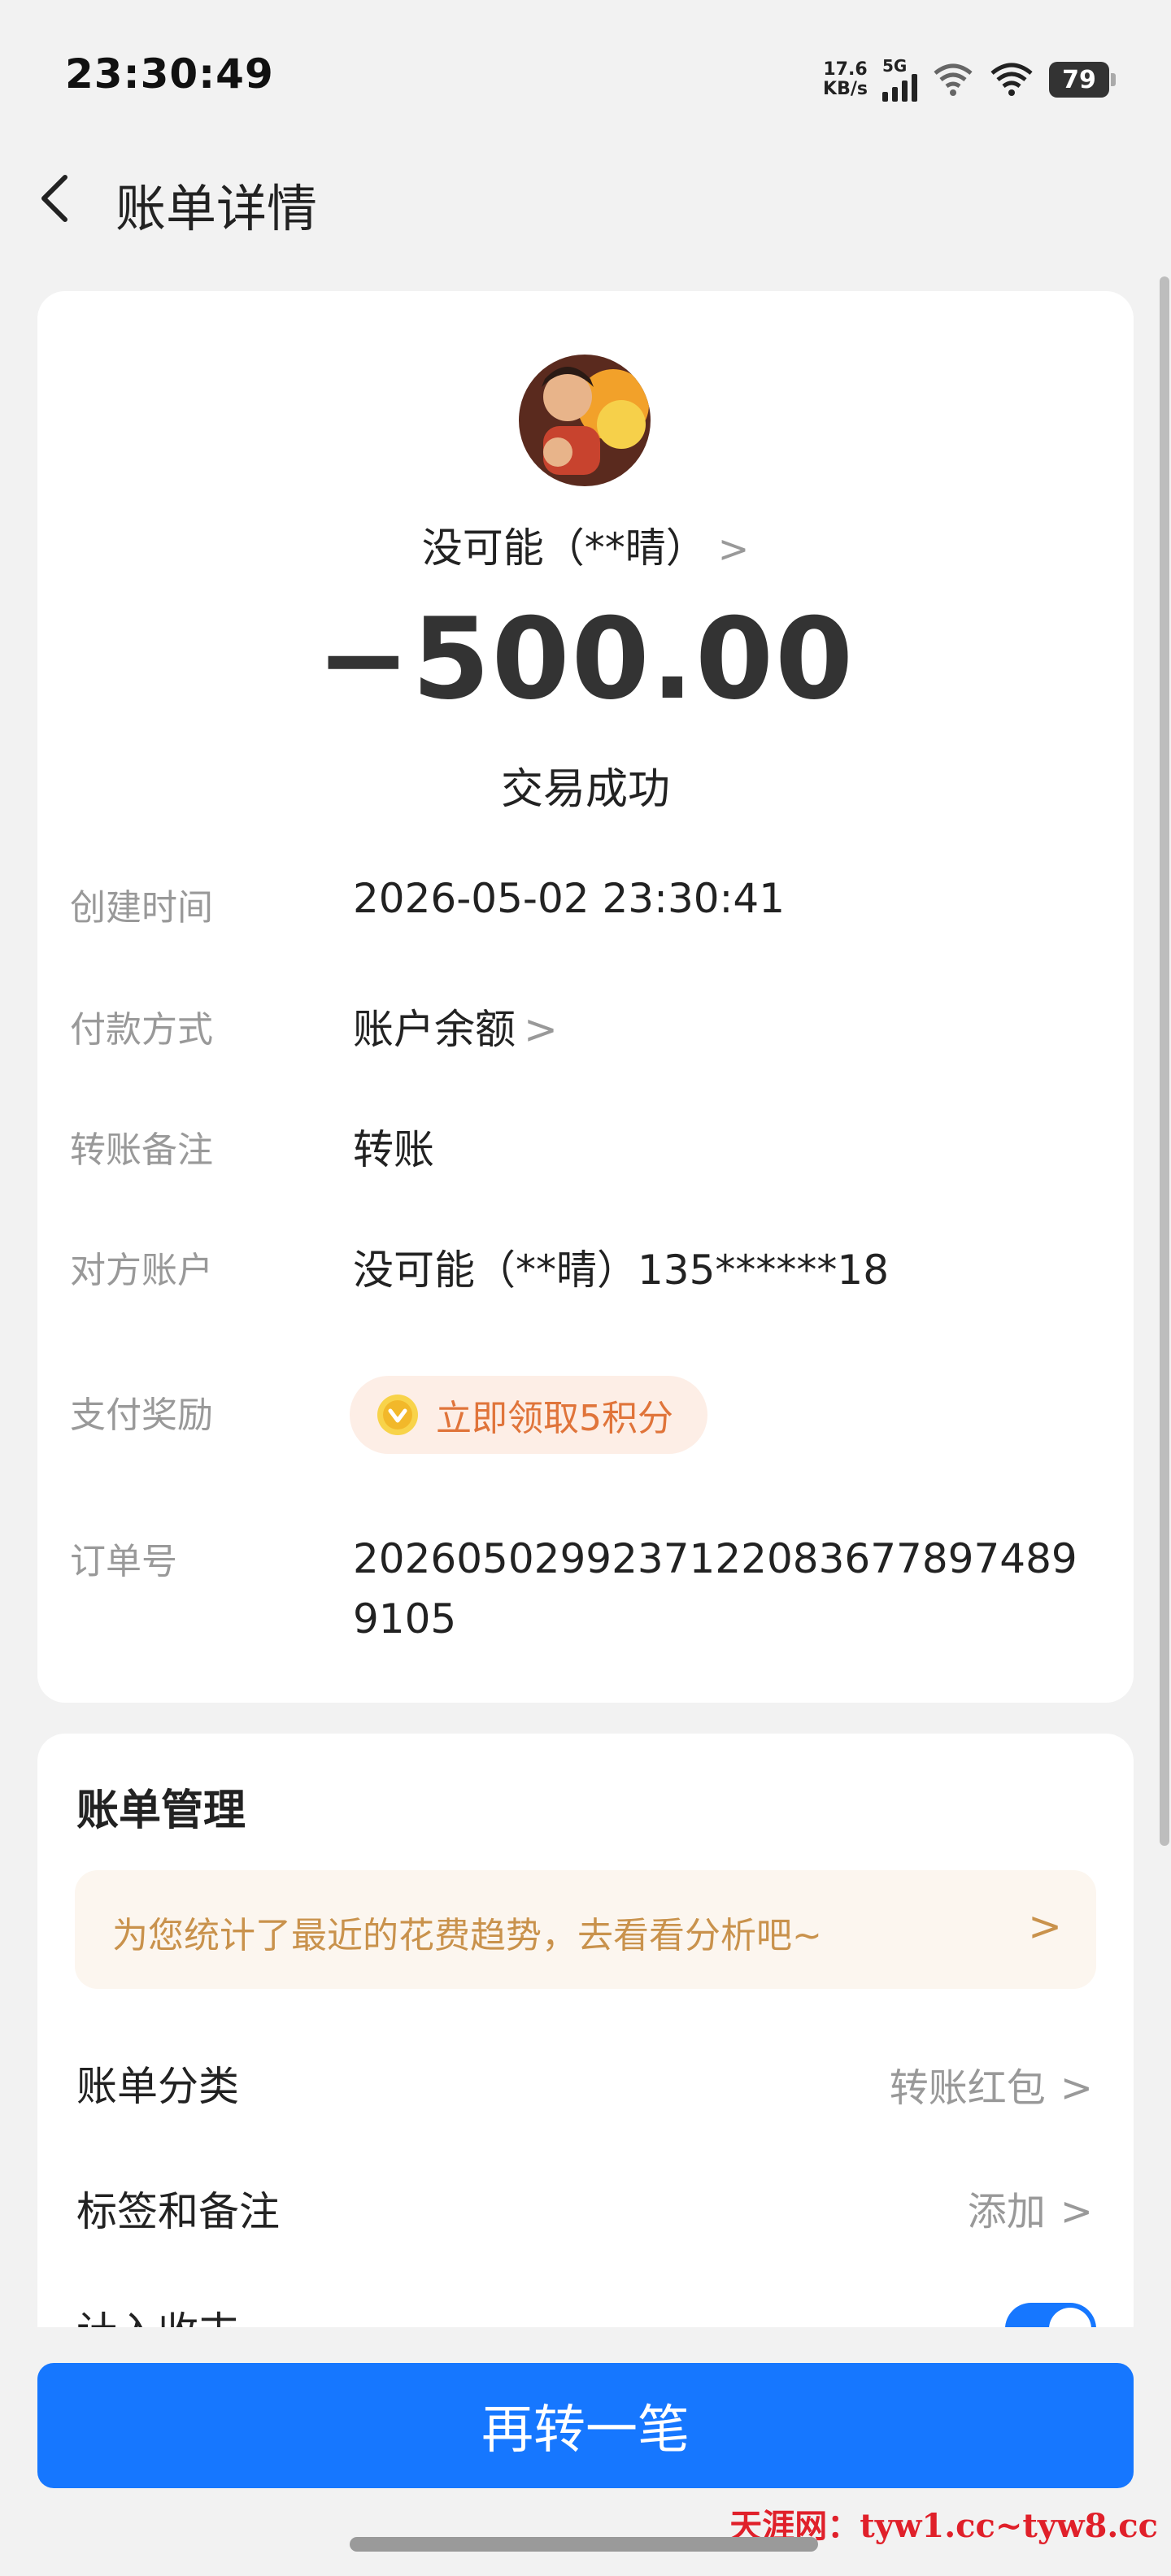 This screenshot has height=2576, width=1171. I want to click on claim-points-button: 立即领取5积分, so click(528, 1415).